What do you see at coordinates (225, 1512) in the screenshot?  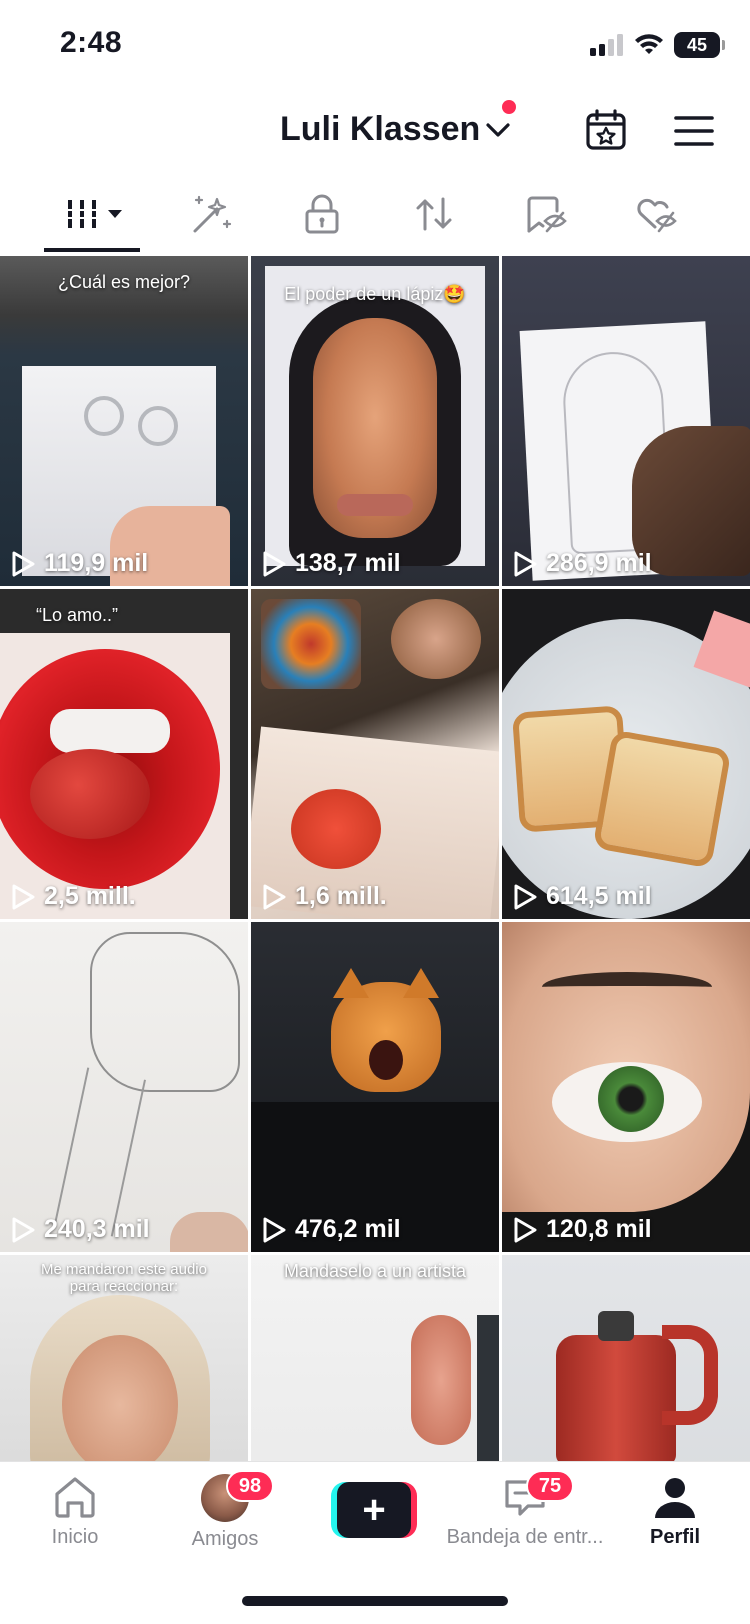 I see `nav-friends: Amigos 98` at bounding box center [225, 1512].